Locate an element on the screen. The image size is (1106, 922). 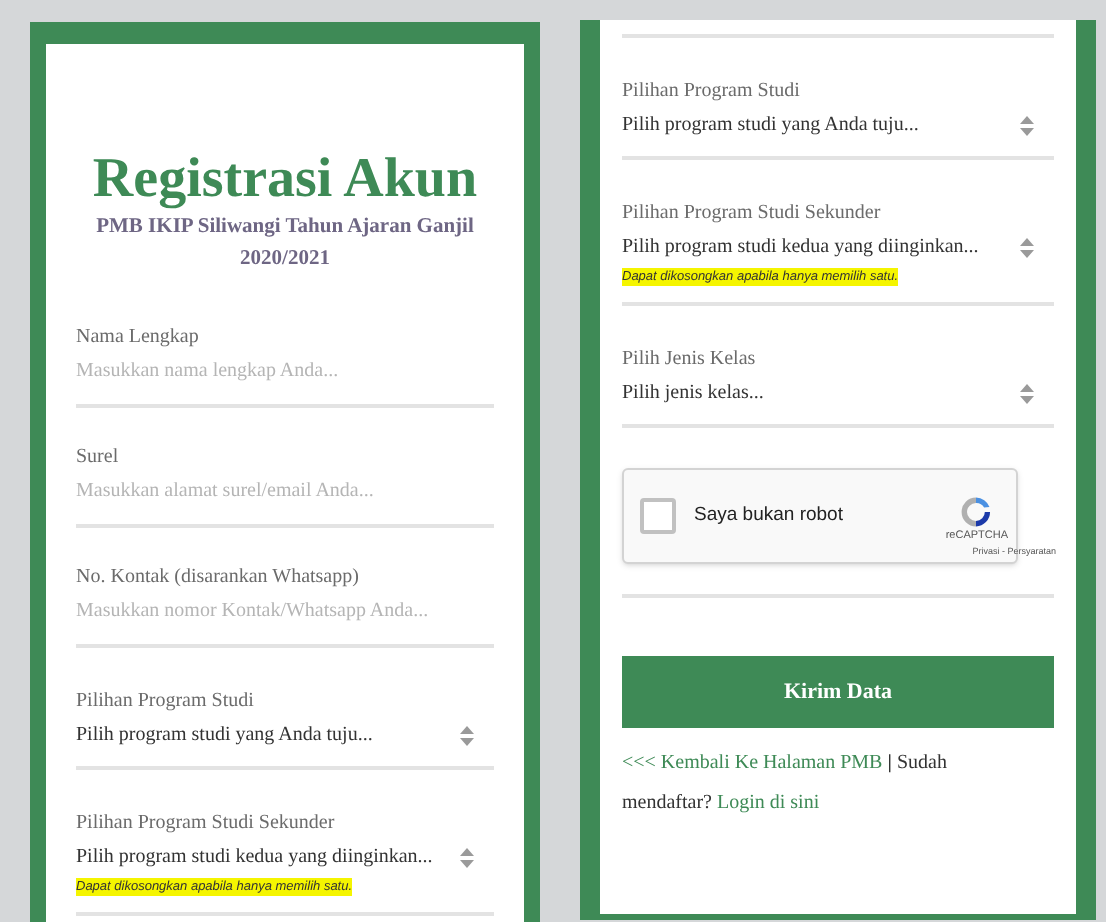
field-label: Surel is located at coordinates (98, 458).